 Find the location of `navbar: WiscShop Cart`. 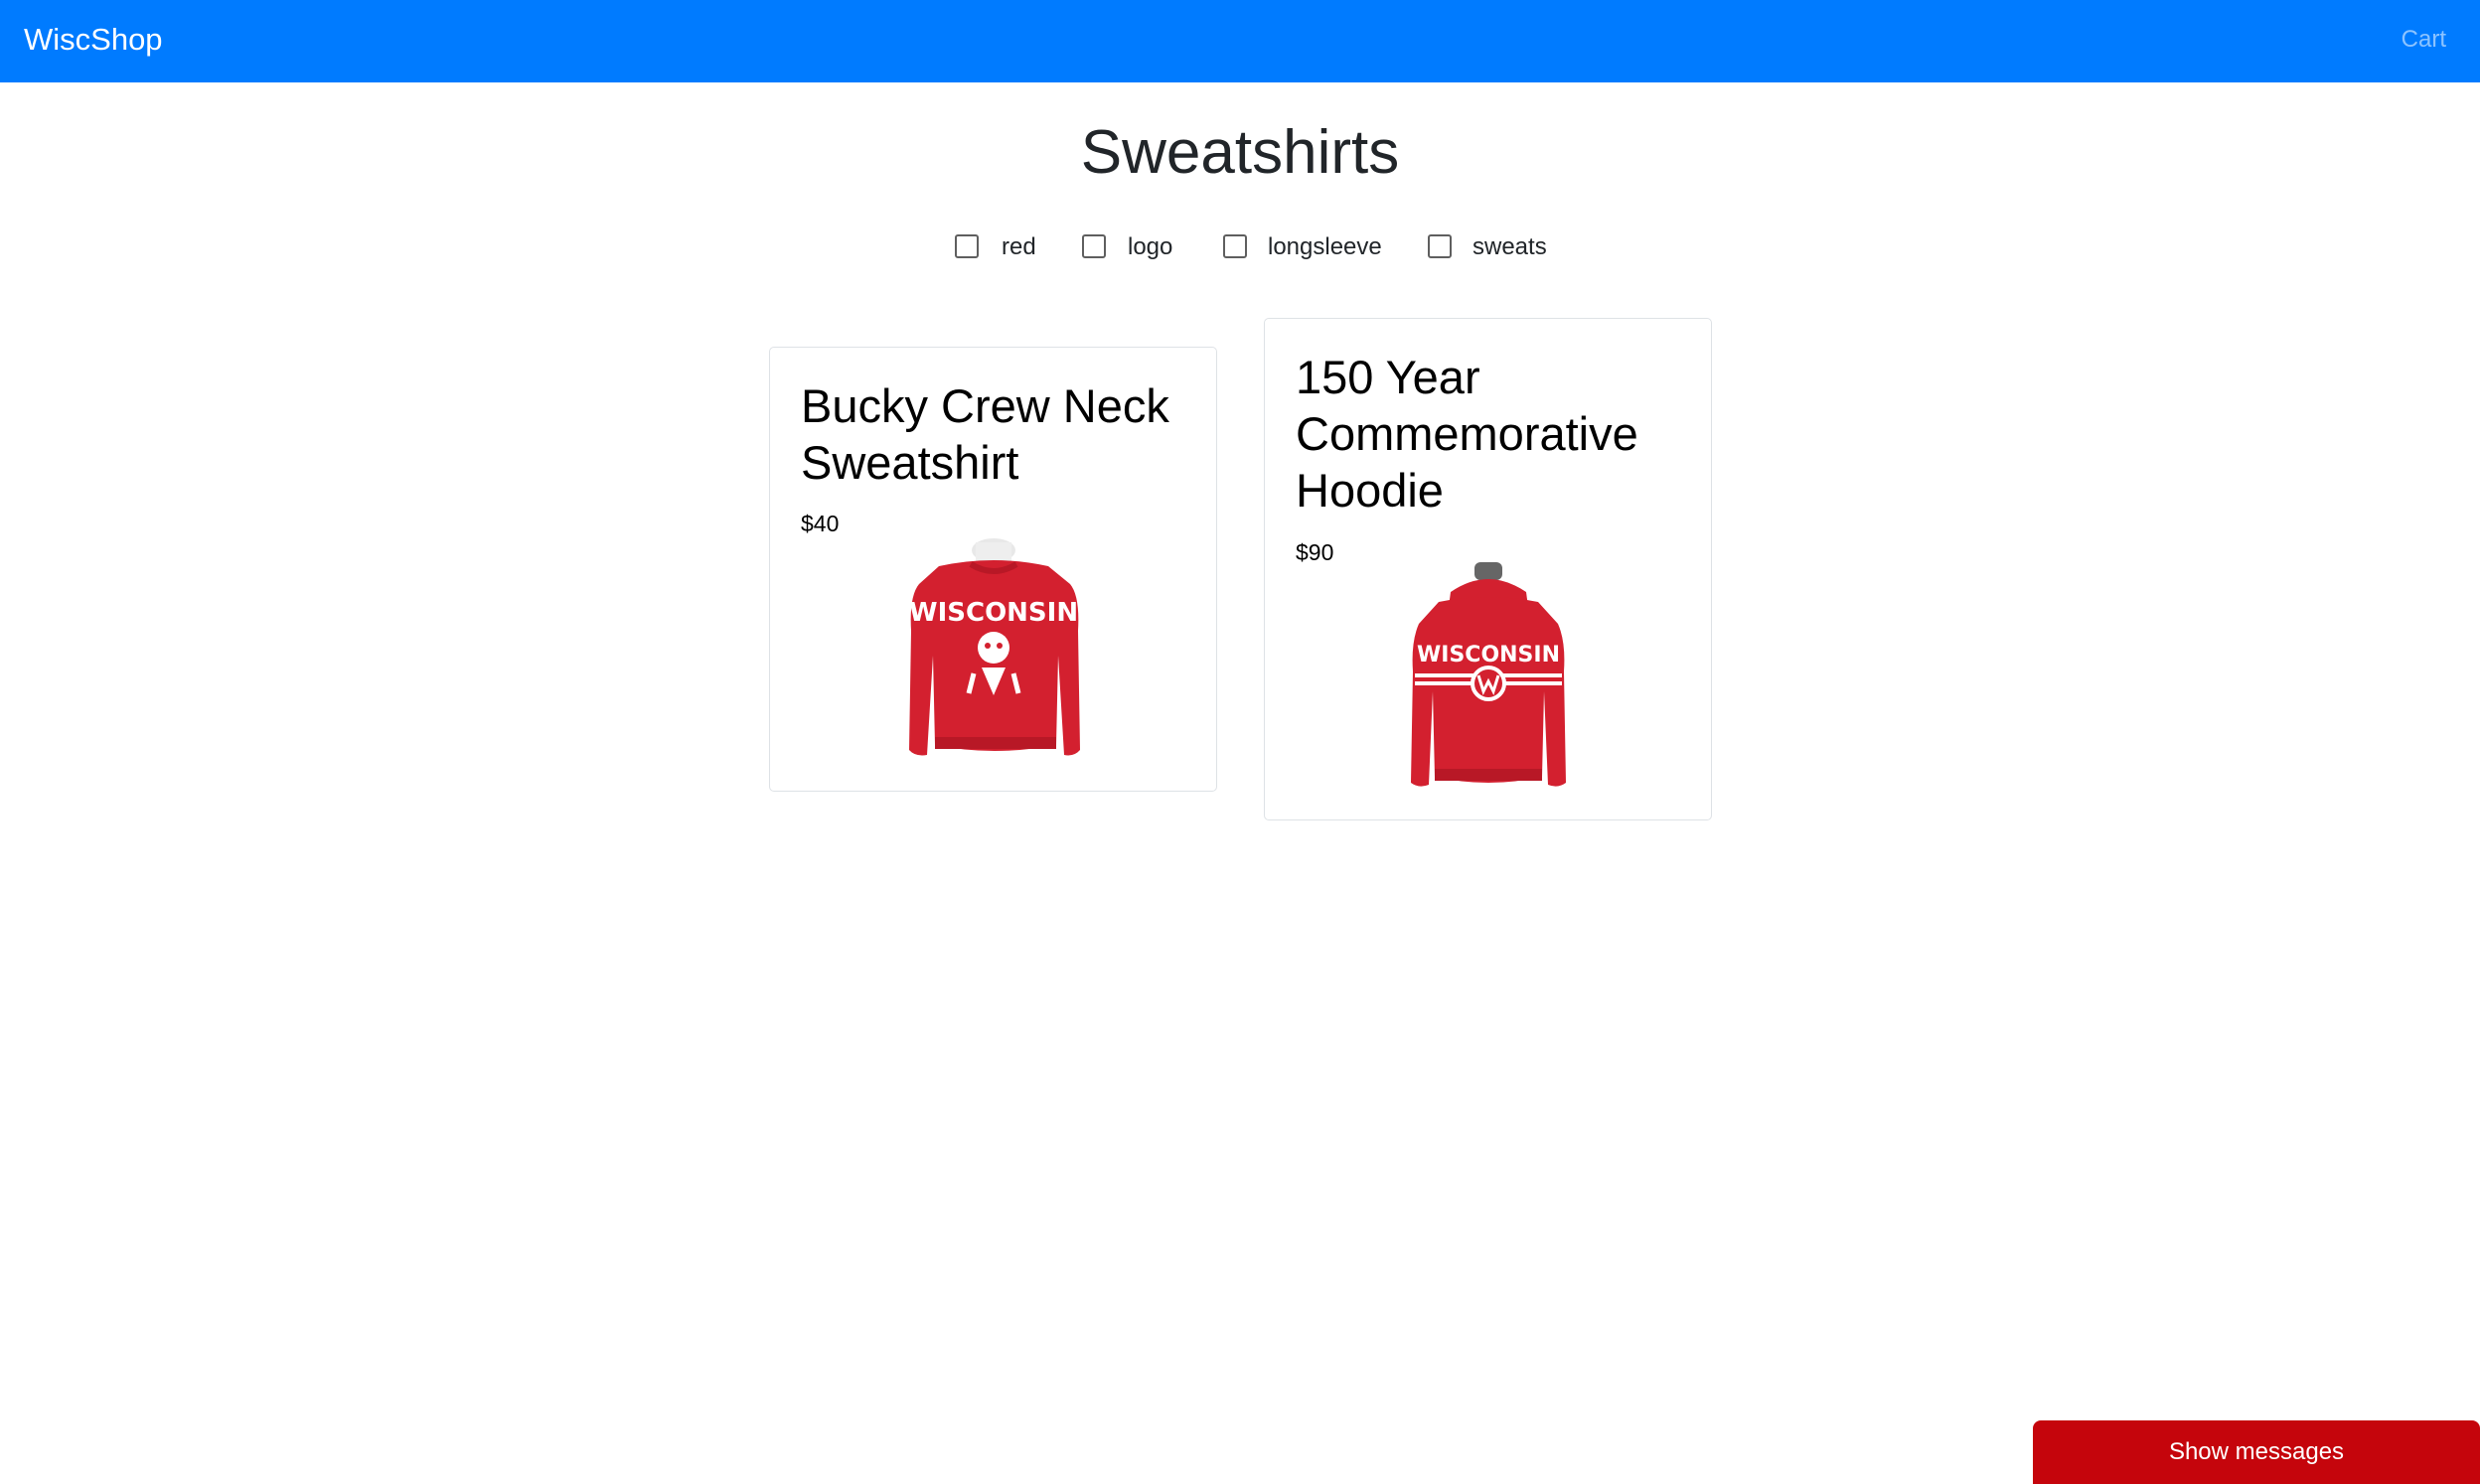

navbar: WiscShop Cart is located at coordinates (1240, 41).